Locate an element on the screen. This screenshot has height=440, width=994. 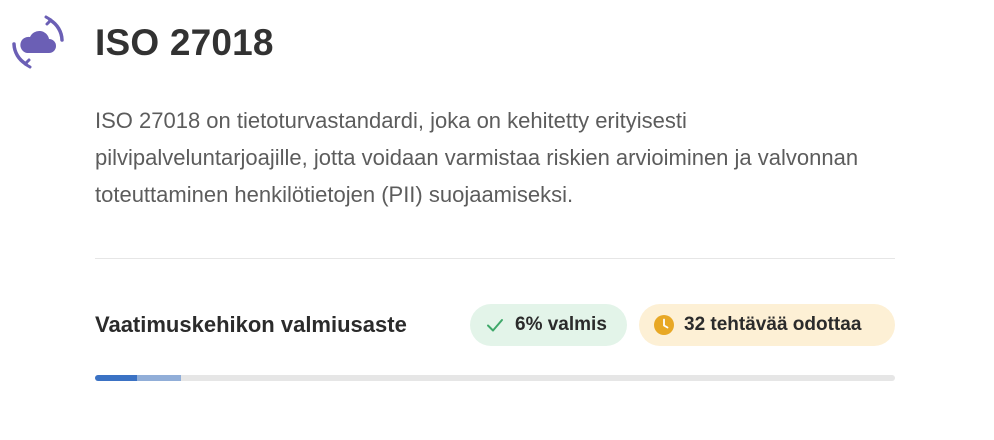
pending-tasks-badge: 32 tehtävää odottaa is located at coordinates (767, 325).